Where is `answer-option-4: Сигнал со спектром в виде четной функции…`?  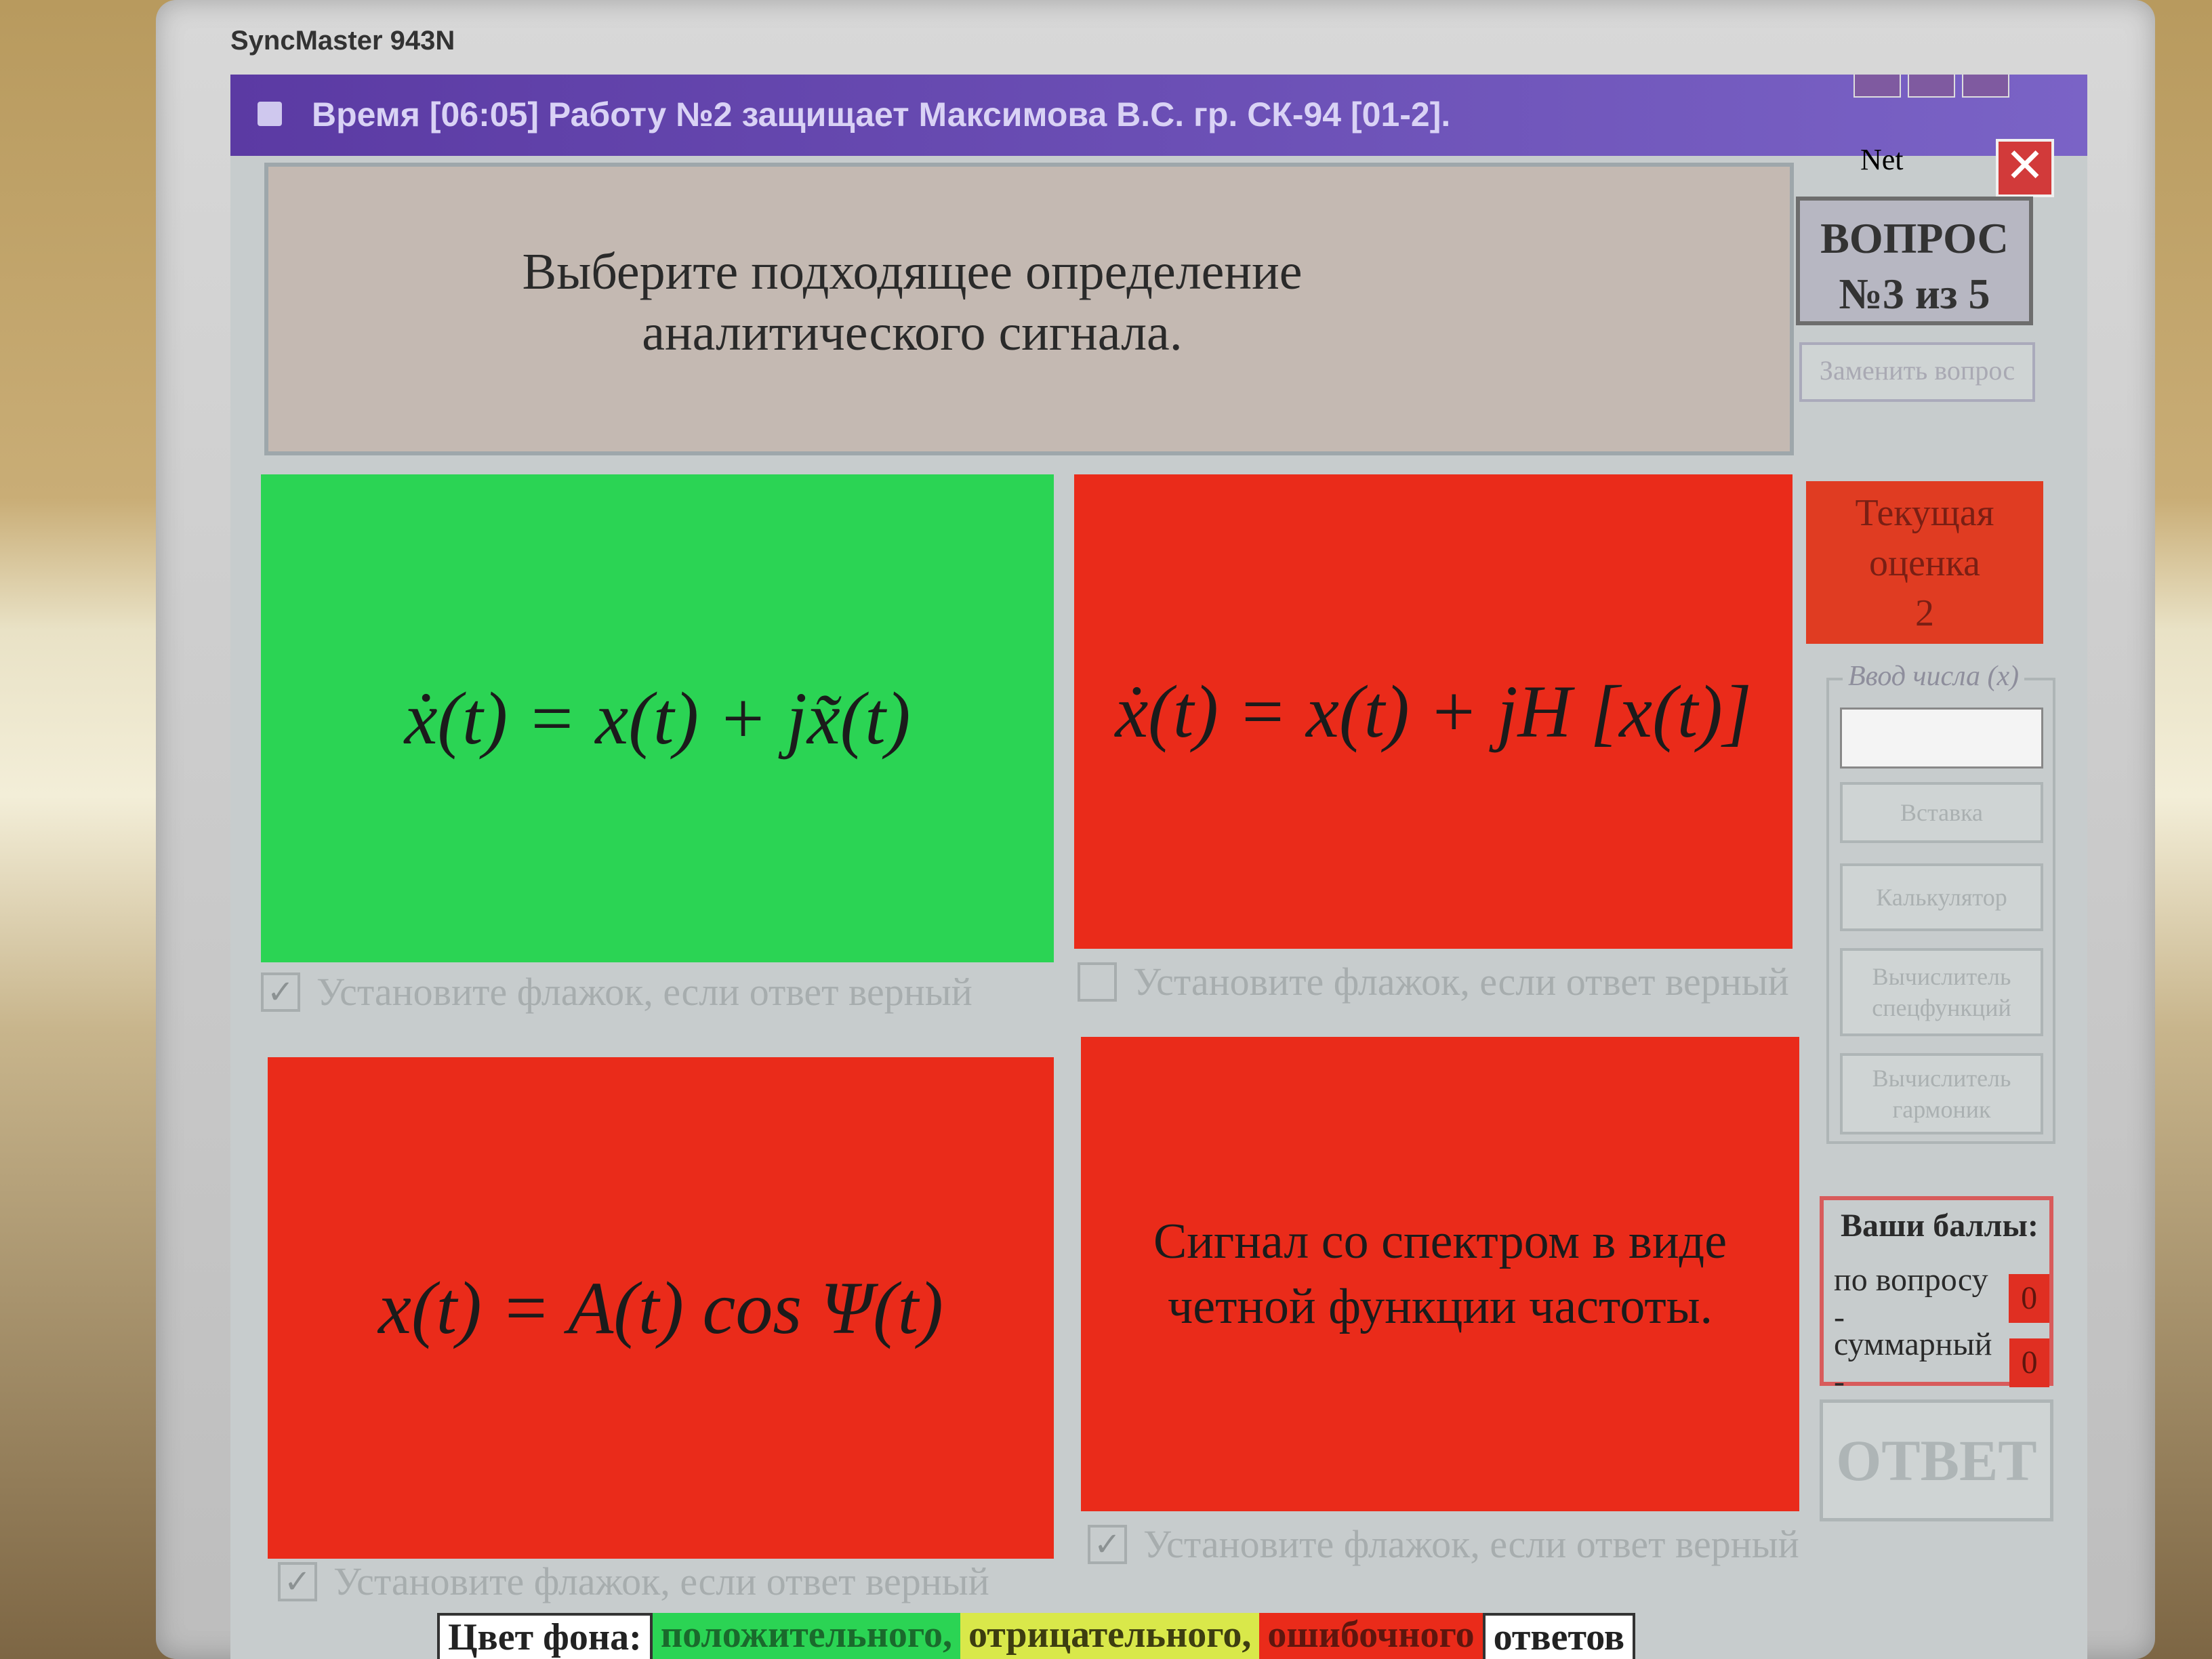 answer-option-4: Сигнал со спектром в виде четной функции… is located at coordinates (1440, 1274).